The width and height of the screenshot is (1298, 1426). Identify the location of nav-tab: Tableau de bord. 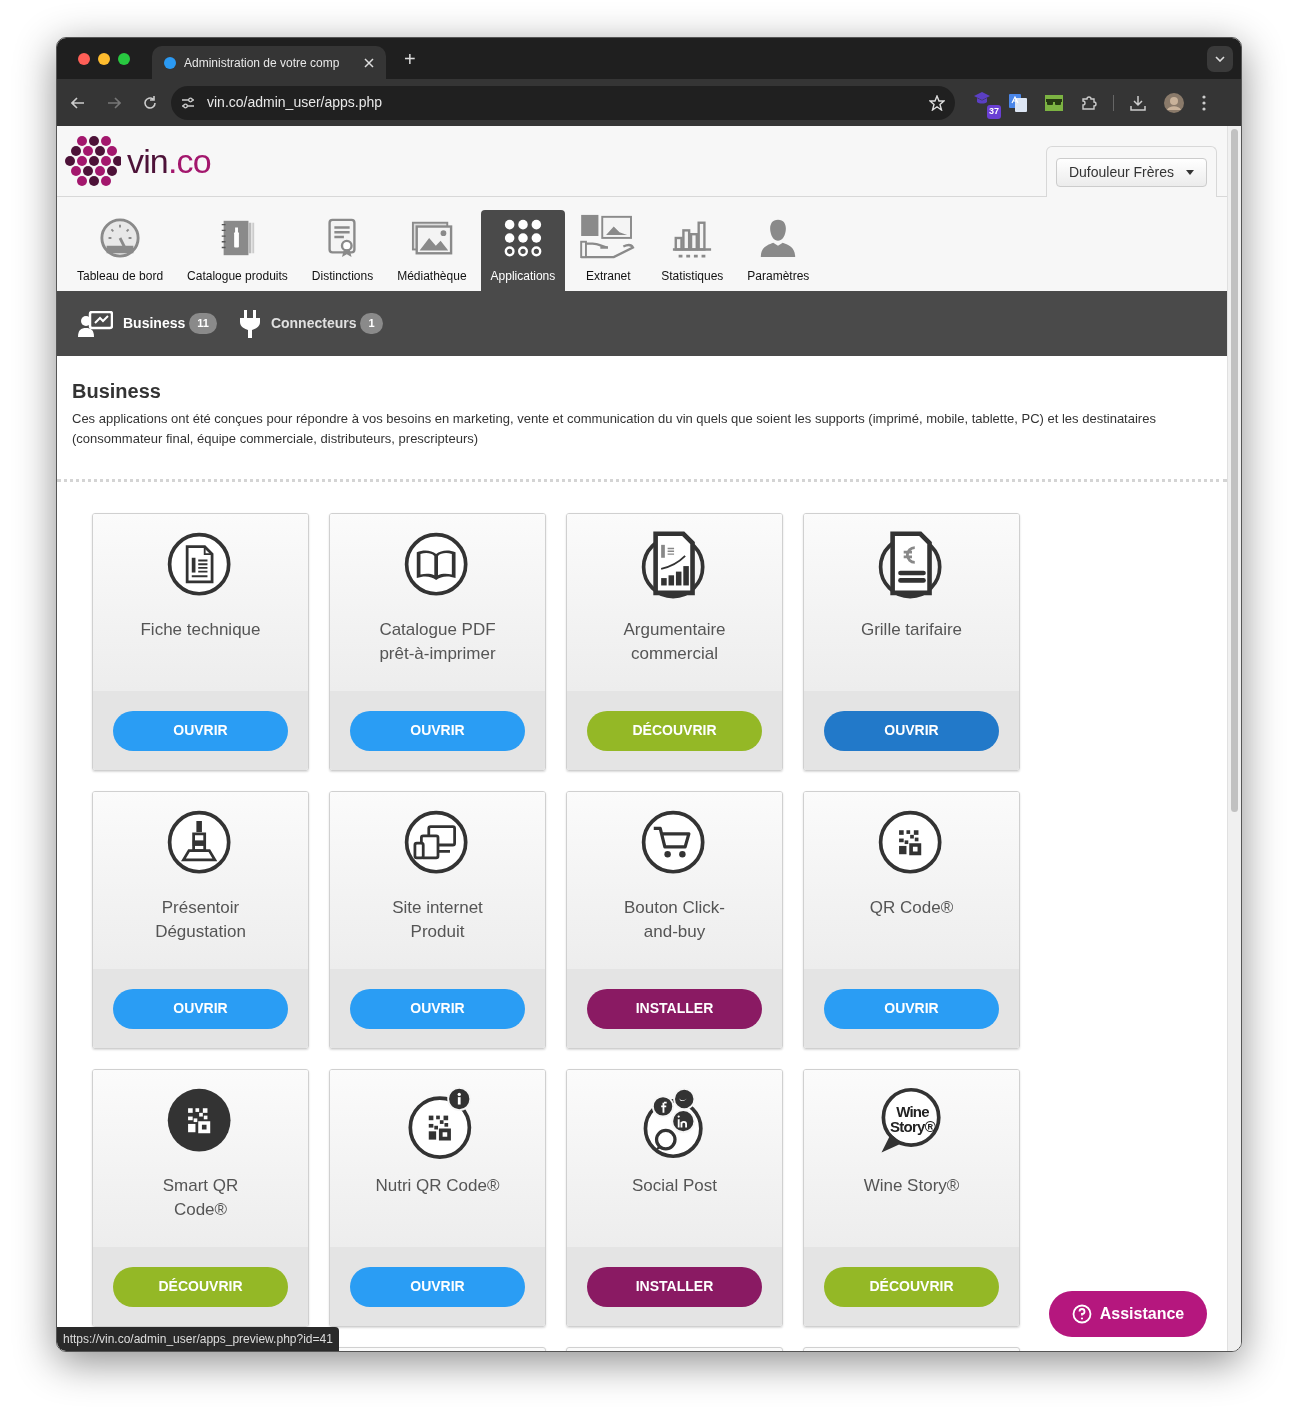
(120, 250).